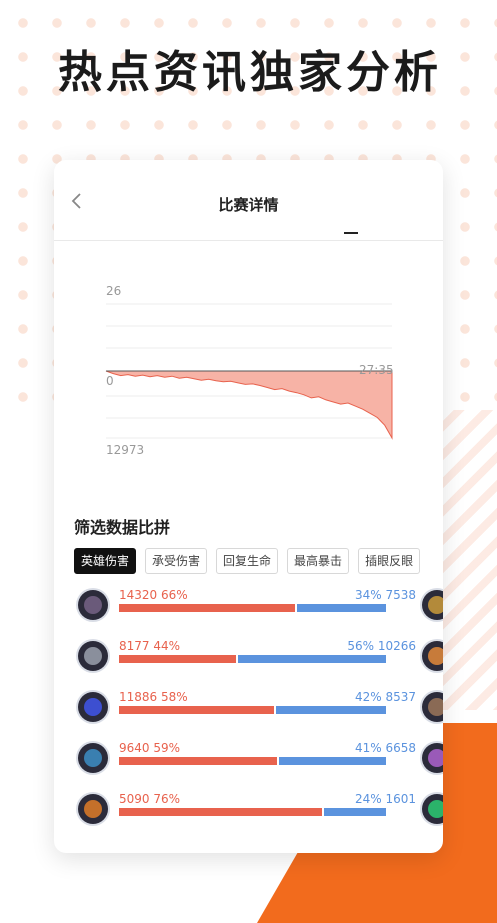 Image resolution: width=497 pixels, height=923 pixels. I want to click on comparison-row: 5090 76% 24% 1601, so click(260, 817).